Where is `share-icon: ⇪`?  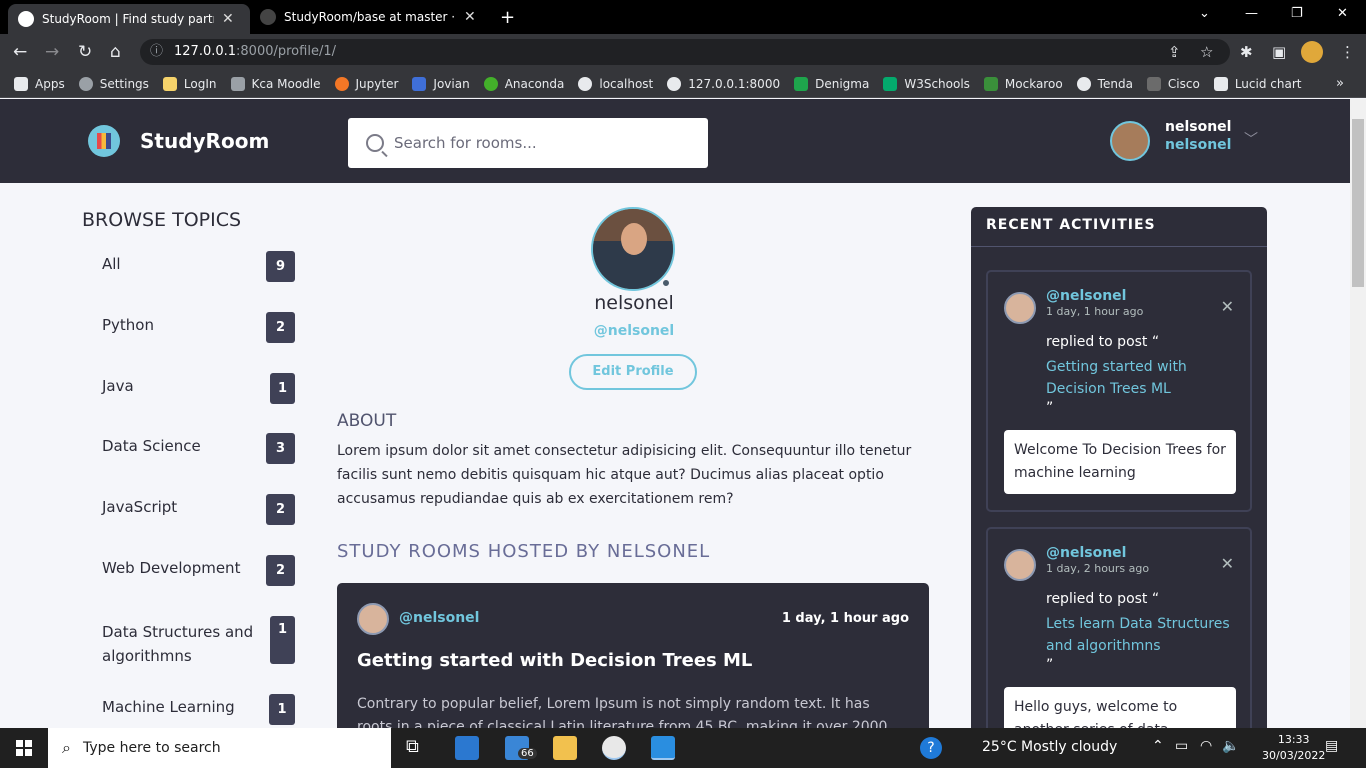
share-icon: ⇪ is located at coordinates (1174, 52).